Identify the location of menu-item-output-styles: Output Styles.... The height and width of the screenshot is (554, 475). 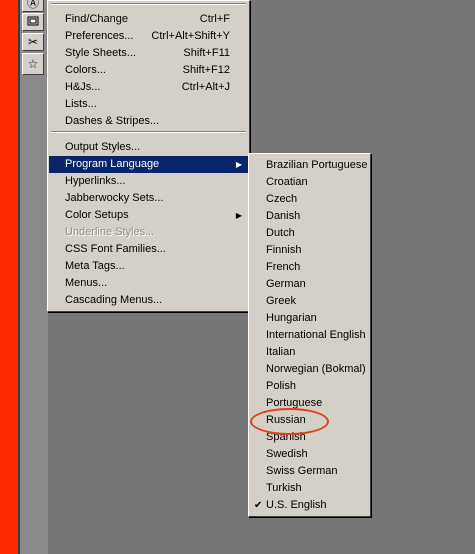
(148, 147).